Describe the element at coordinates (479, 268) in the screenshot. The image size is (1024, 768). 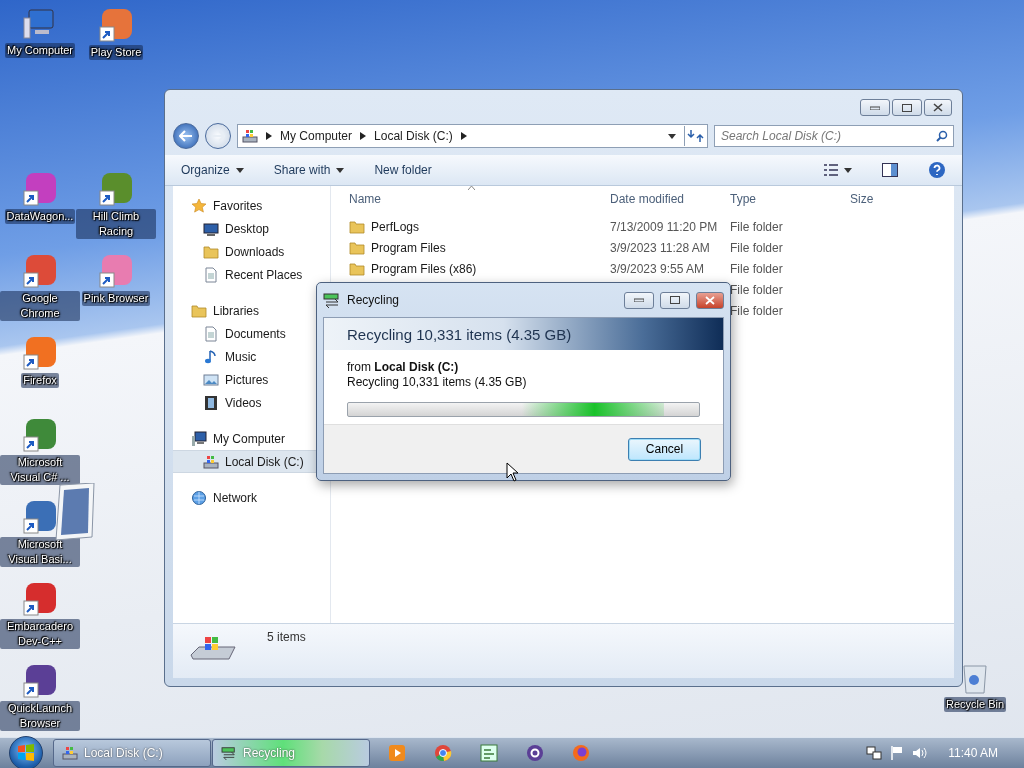
I see `file-name: Program Files (x86)` at that location.